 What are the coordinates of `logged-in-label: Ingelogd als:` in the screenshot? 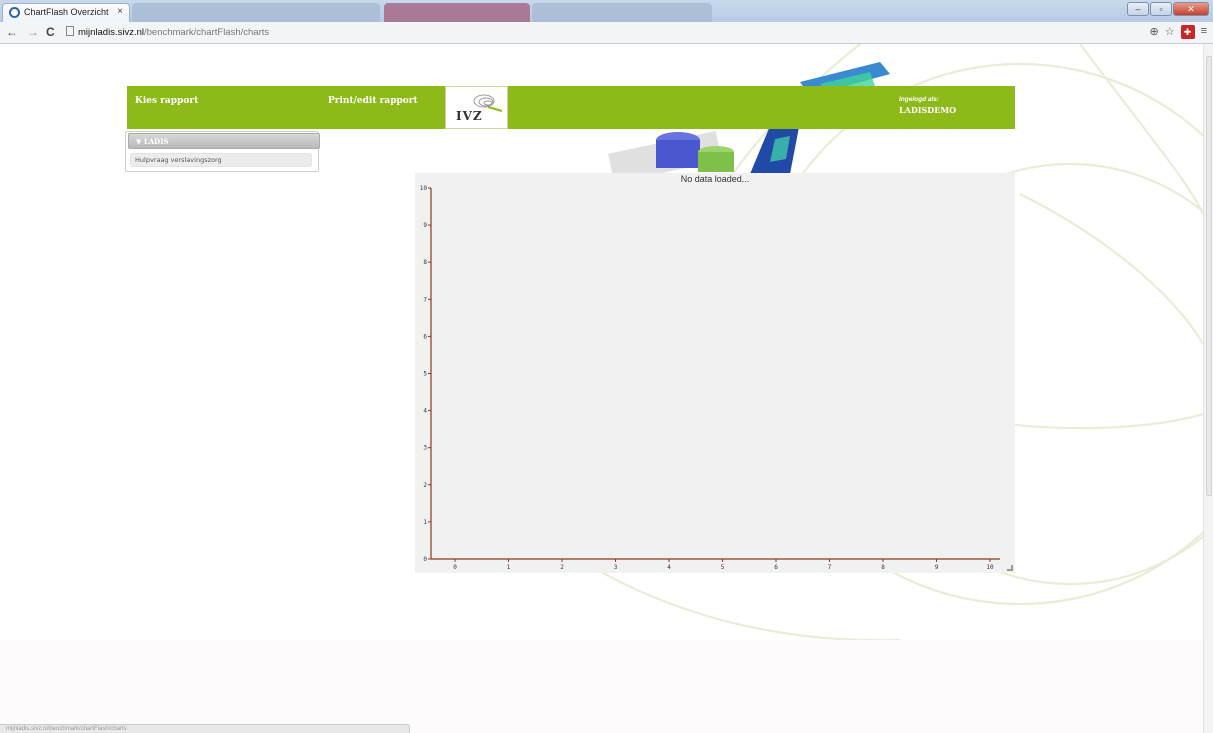 It's located at (919, 99).